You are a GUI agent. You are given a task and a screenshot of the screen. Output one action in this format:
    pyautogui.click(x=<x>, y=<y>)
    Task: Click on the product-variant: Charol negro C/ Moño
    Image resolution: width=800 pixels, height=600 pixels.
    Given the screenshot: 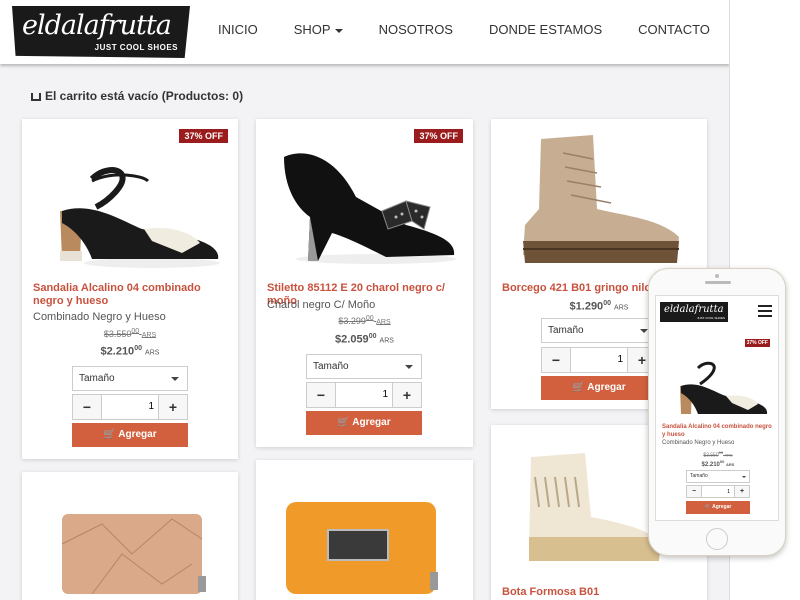 What is the action you would take?
    pyautogui.click(x=321, y=305)
    